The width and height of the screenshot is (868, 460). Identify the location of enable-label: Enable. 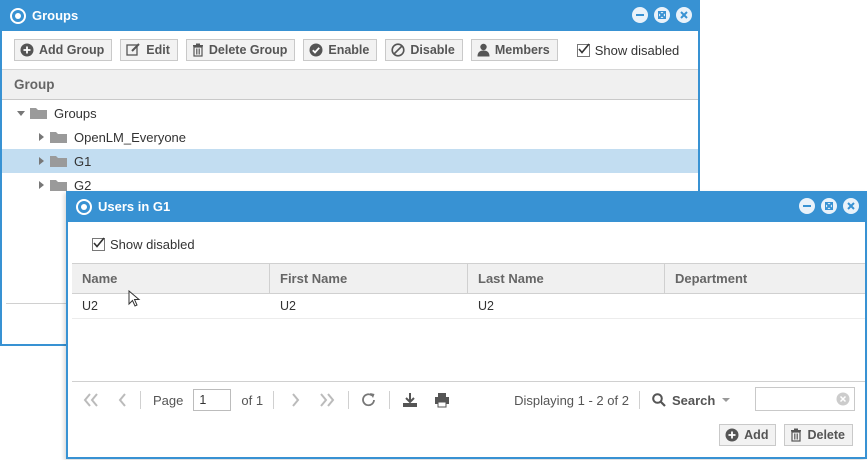
(349, 50).